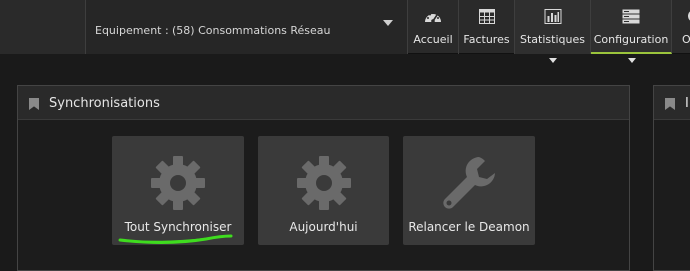 The height and width of the screenshot is (271, 690). I want to click on nav-partial: O, so click(681, 27).